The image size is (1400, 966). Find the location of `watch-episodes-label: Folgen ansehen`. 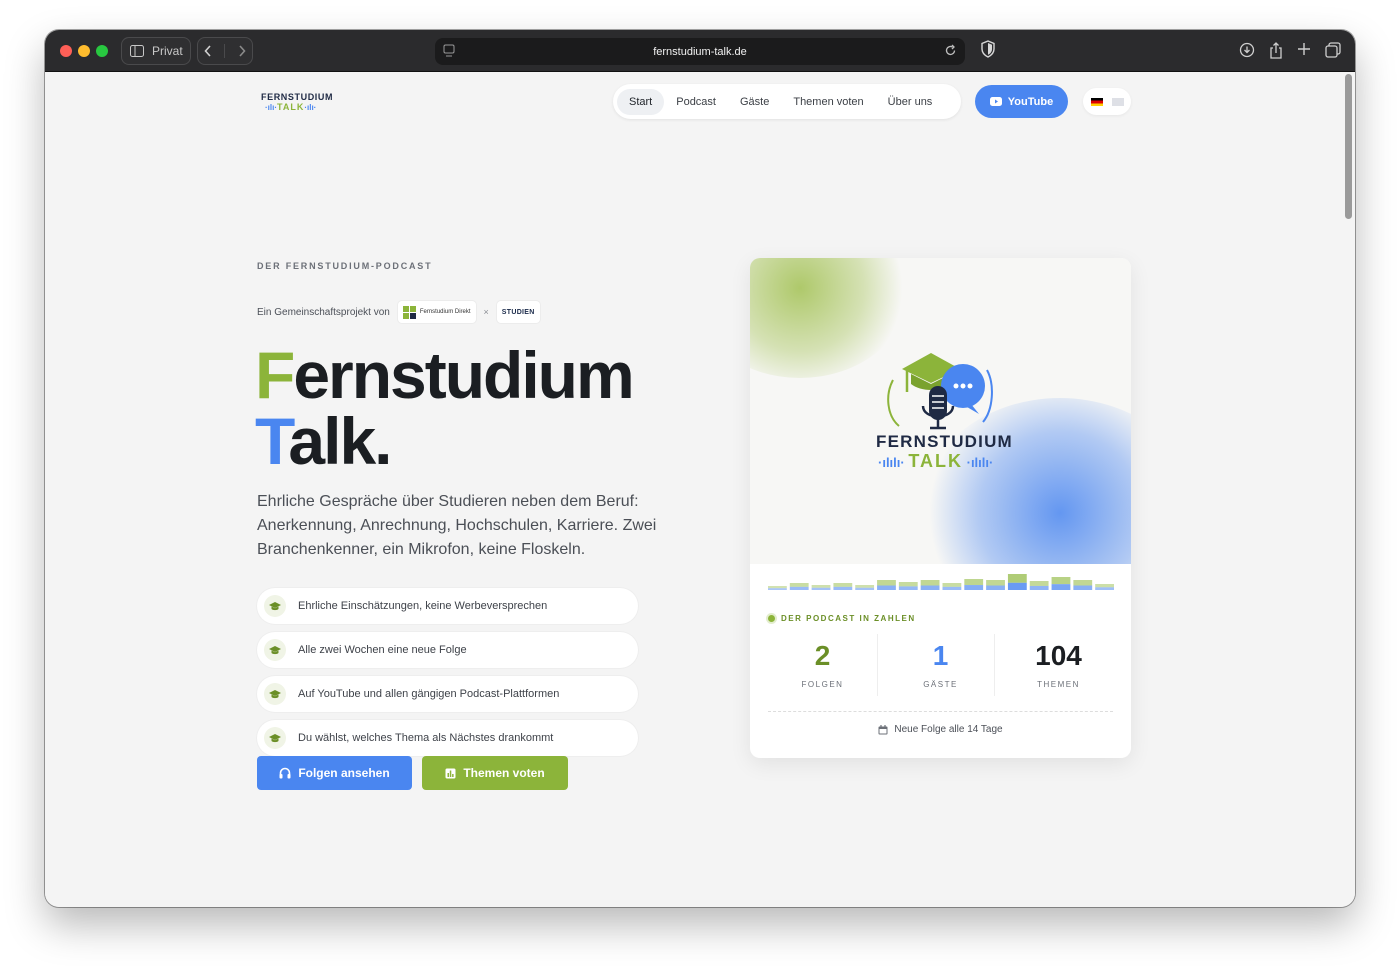

watch-episodes-label: Folgen ansehen is located at coordinates (344, 773).